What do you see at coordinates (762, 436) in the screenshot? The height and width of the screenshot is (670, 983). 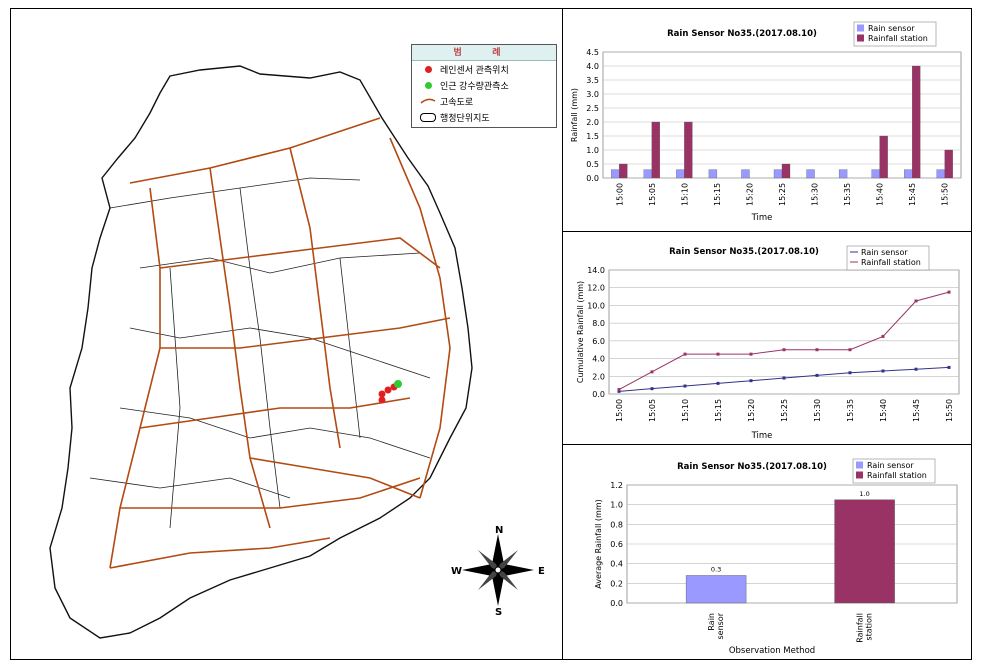 I see `x-axis-label: Time` at bounding box center [762, 436].